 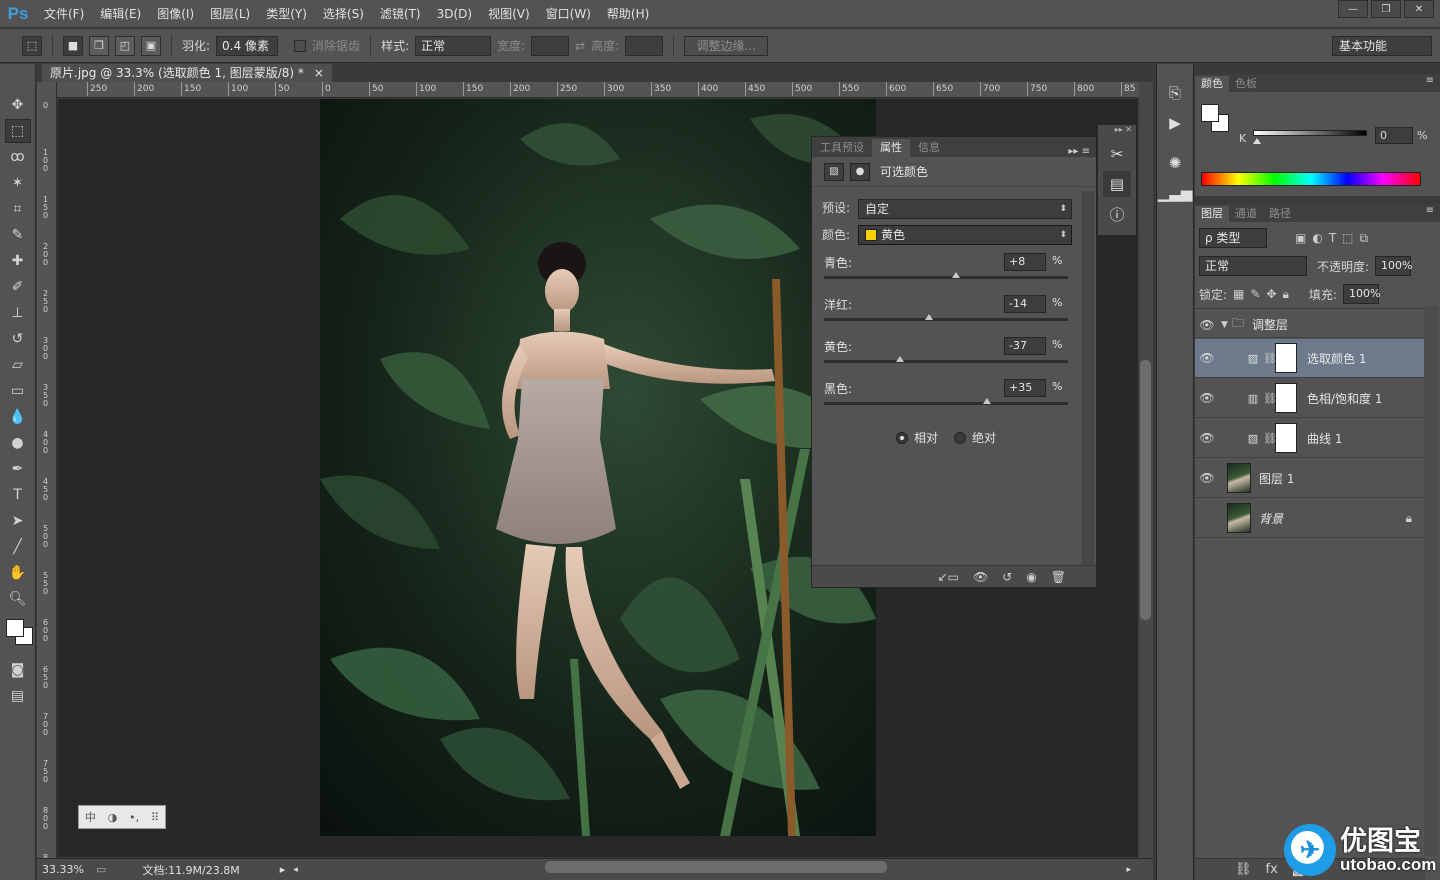 What do you see at coordinates (902, 437) in the screenshot?
I see `radio-dot` at bounding box center [902, 437].